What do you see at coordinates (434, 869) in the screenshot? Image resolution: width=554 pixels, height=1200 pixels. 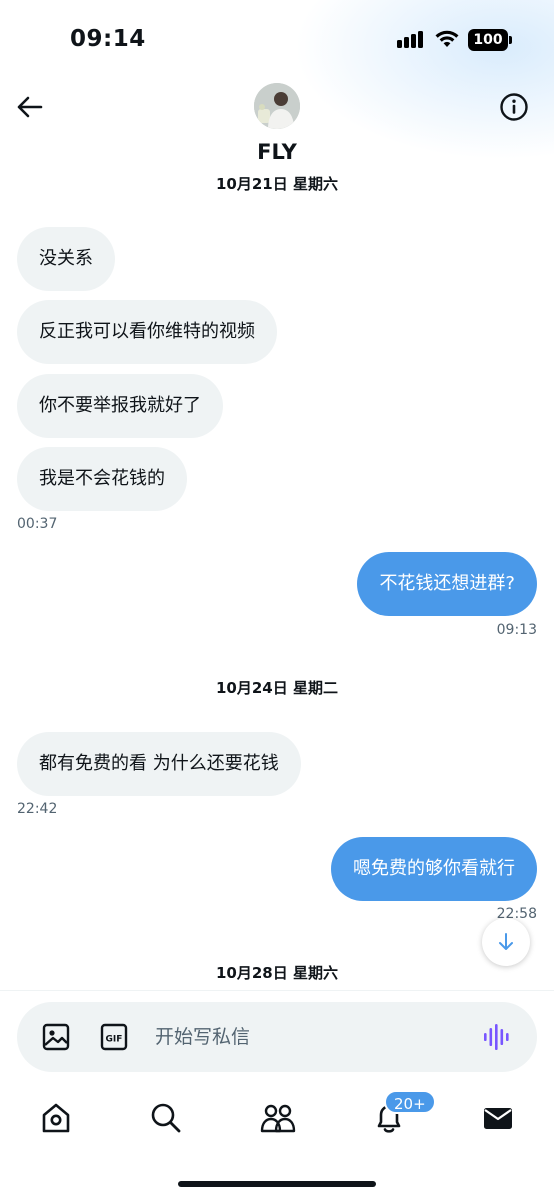 I see `message-bubble-outgoing: 嗯免费的够你看就行` at bounding box center [434, 869].